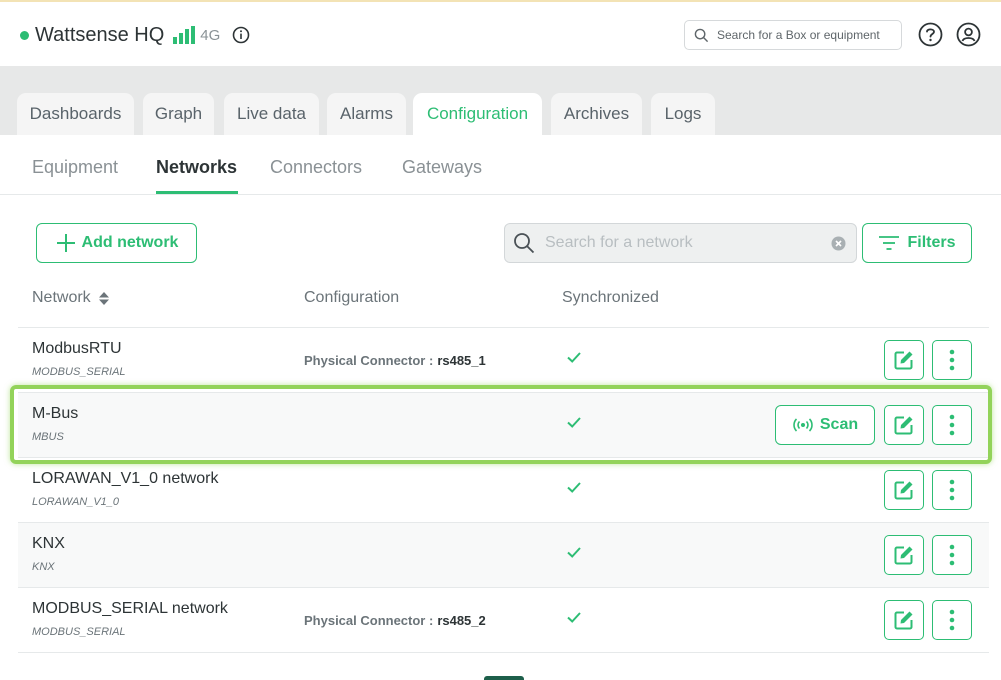  Describe the element at coordinates (197, 192) in the screenshot. I see `active-subtab-indicator` at that location.